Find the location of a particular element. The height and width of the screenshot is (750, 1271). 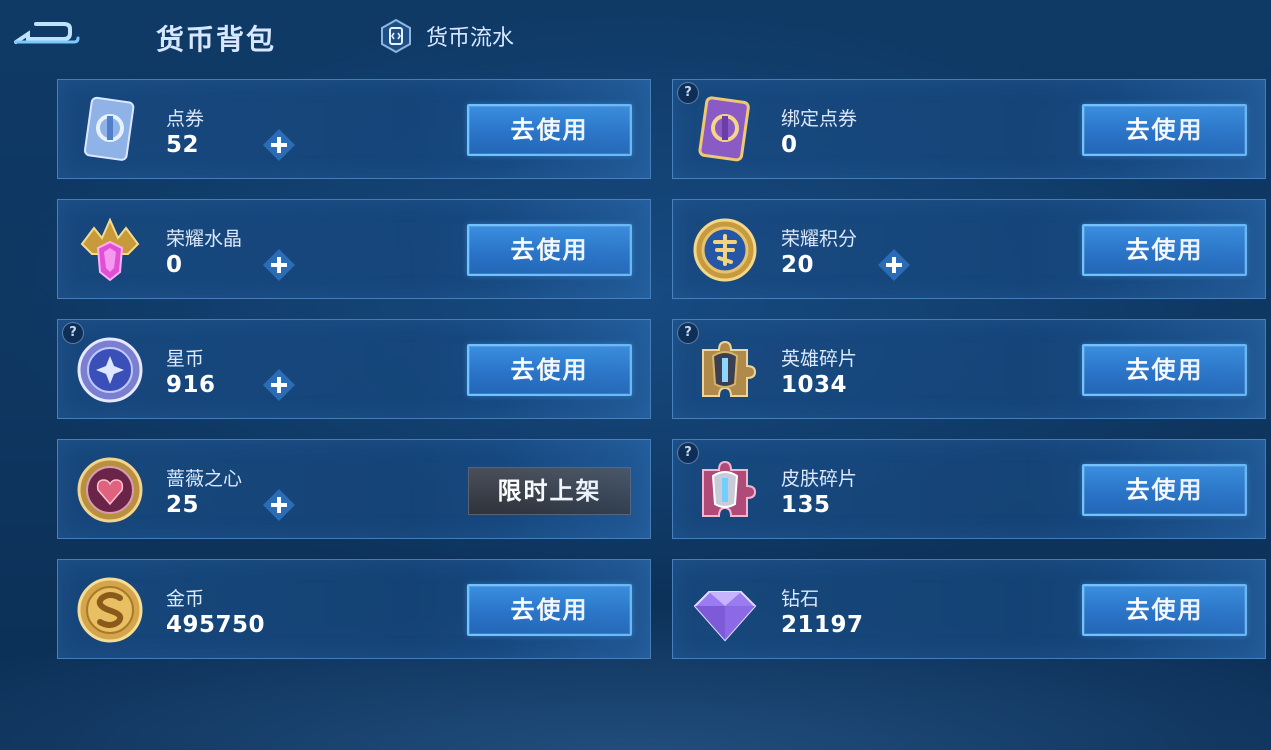

use-xingbi-button: 去使用 is located at coordinates (549, 370).